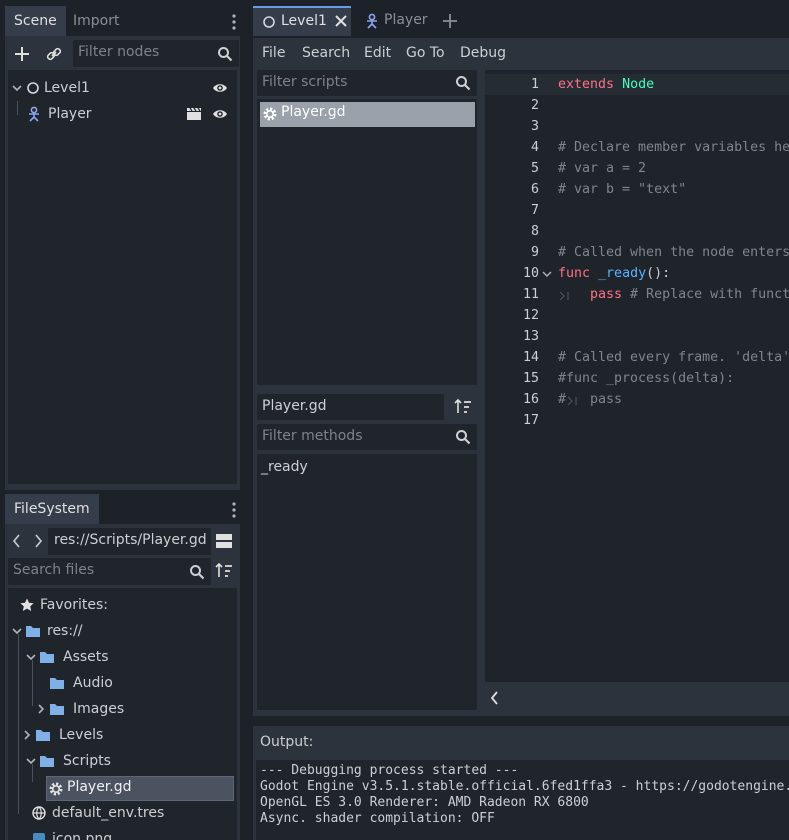 Image resolution: width=789 pixels, height=840 pixels. Describe the element at coordinates (709, 294) in the screenshot. I see `code-comment: # Replace with function body.` at that location.